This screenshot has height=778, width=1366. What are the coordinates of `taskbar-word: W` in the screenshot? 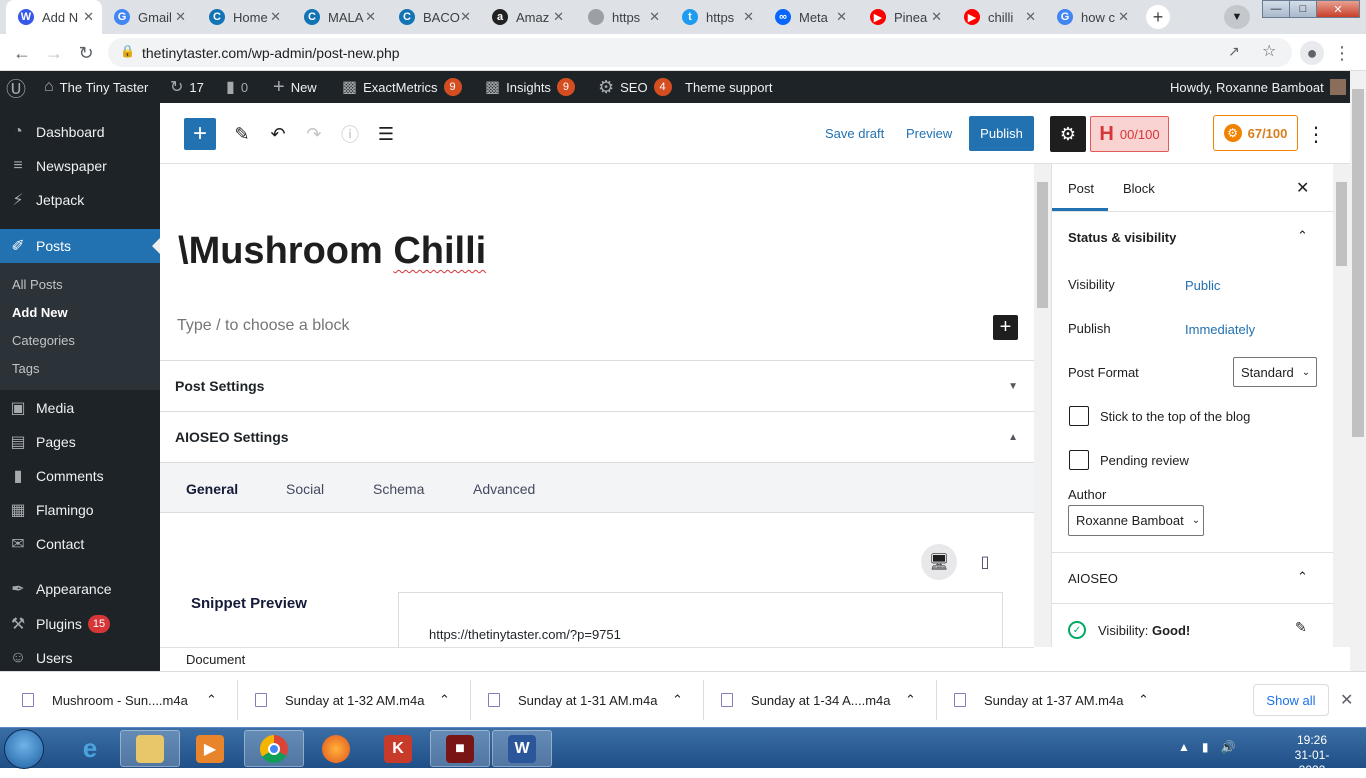 It's located at (522, 748).